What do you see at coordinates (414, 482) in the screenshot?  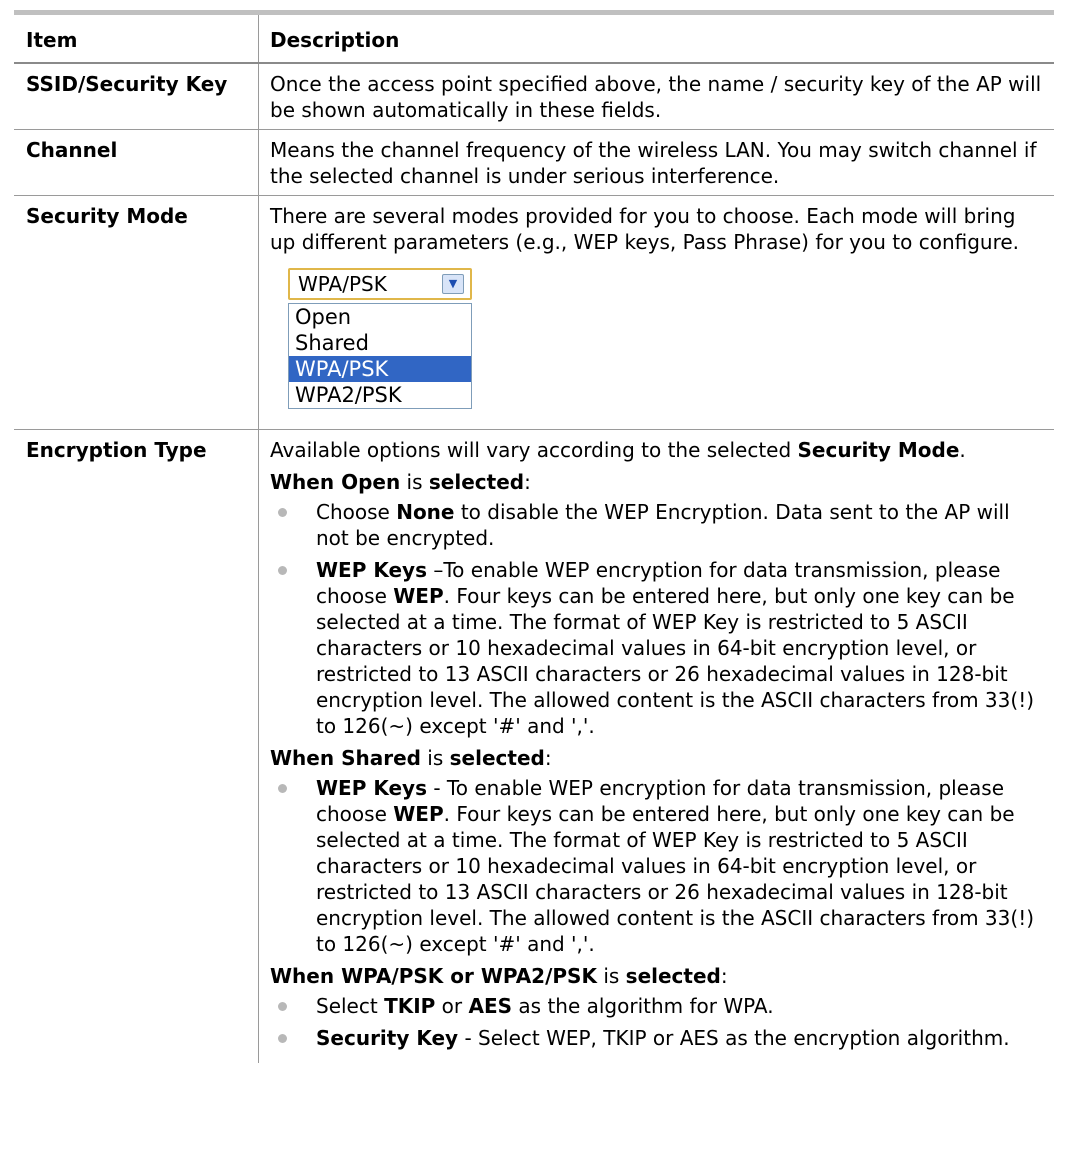 I see `open-head-b: is` at bounding box center [414, 482].